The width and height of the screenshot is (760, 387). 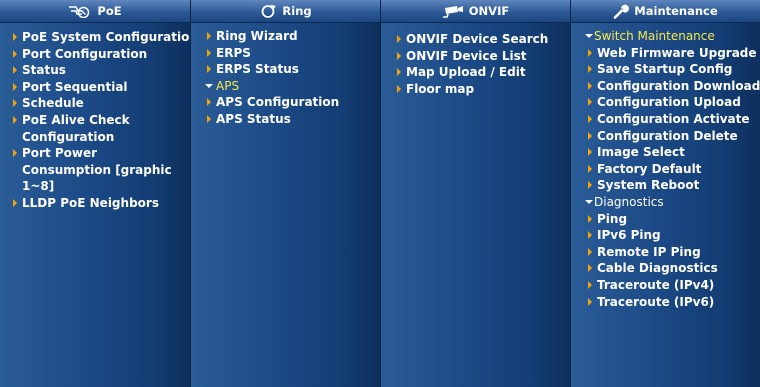 What do you see at coordinates (665, 152) in the screenshot?
I see `menu-item-image-select: Image Select` at bounding box center [665, 152].